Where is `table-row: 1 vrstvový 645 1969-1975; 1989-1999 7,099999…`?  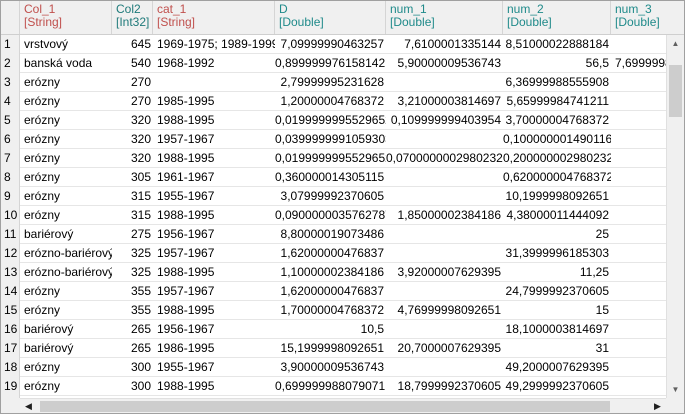
table-row: 1 vrstvový 645 1969-1975; 1989-1999 7,099999… is located at coordinates (333, 44).